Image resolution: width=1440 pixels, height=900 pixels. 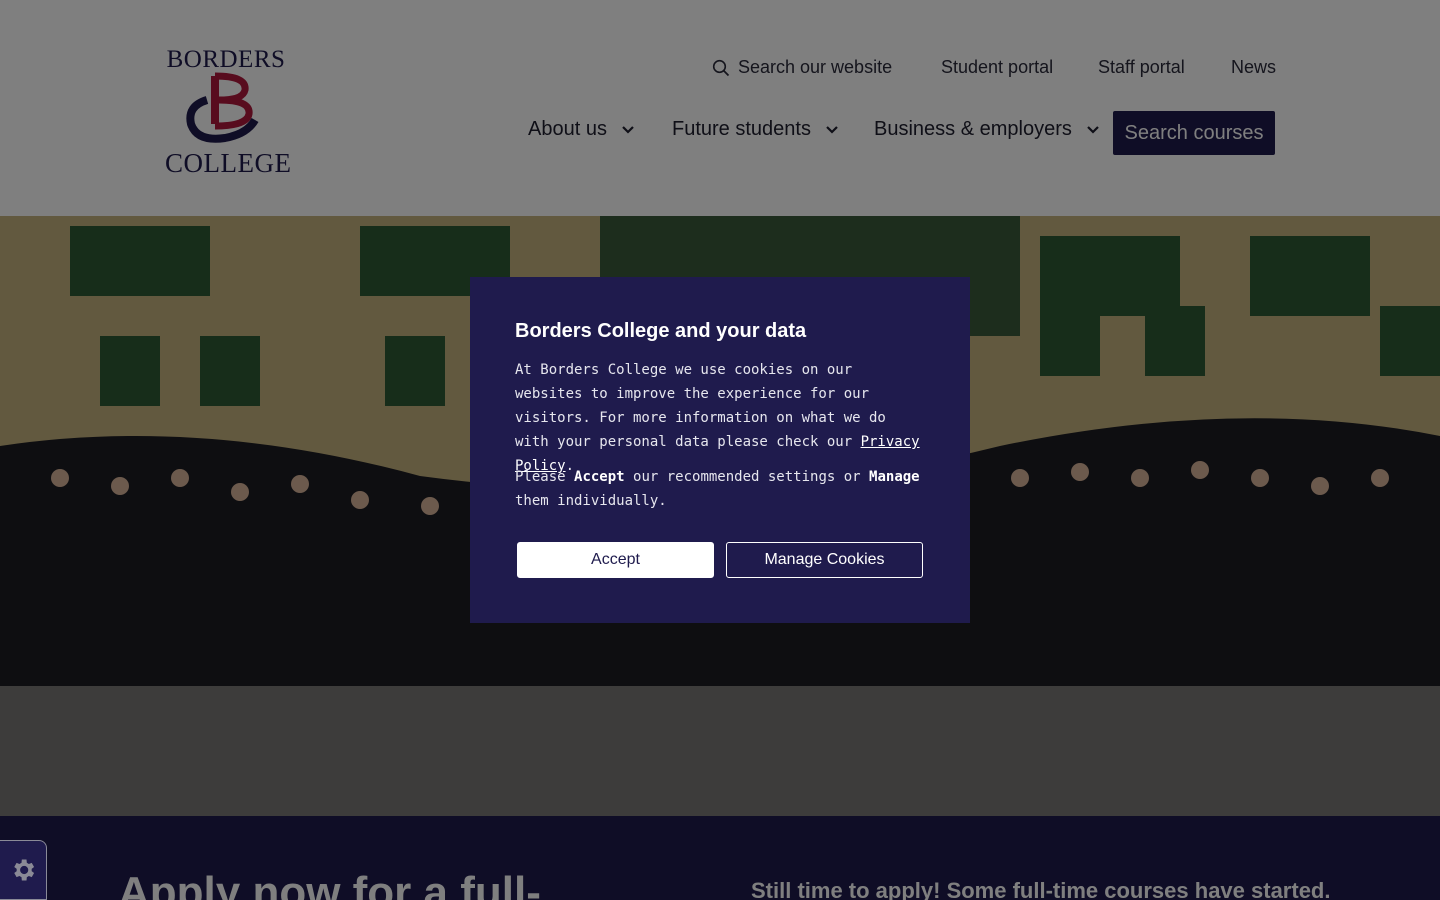 I want to click on instructions-prefix: Please, so click(x=545, y=477).